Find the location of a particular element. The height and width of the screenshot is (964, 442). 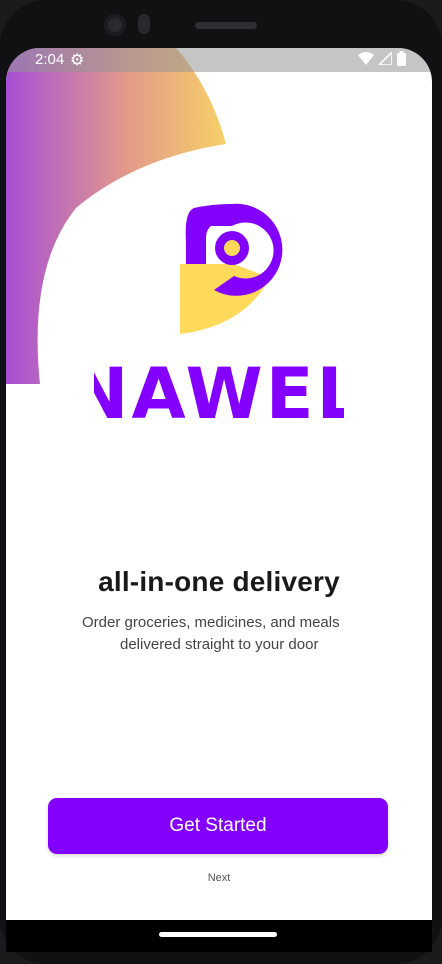

system-nav-bar is located at coordinates (219, 936).